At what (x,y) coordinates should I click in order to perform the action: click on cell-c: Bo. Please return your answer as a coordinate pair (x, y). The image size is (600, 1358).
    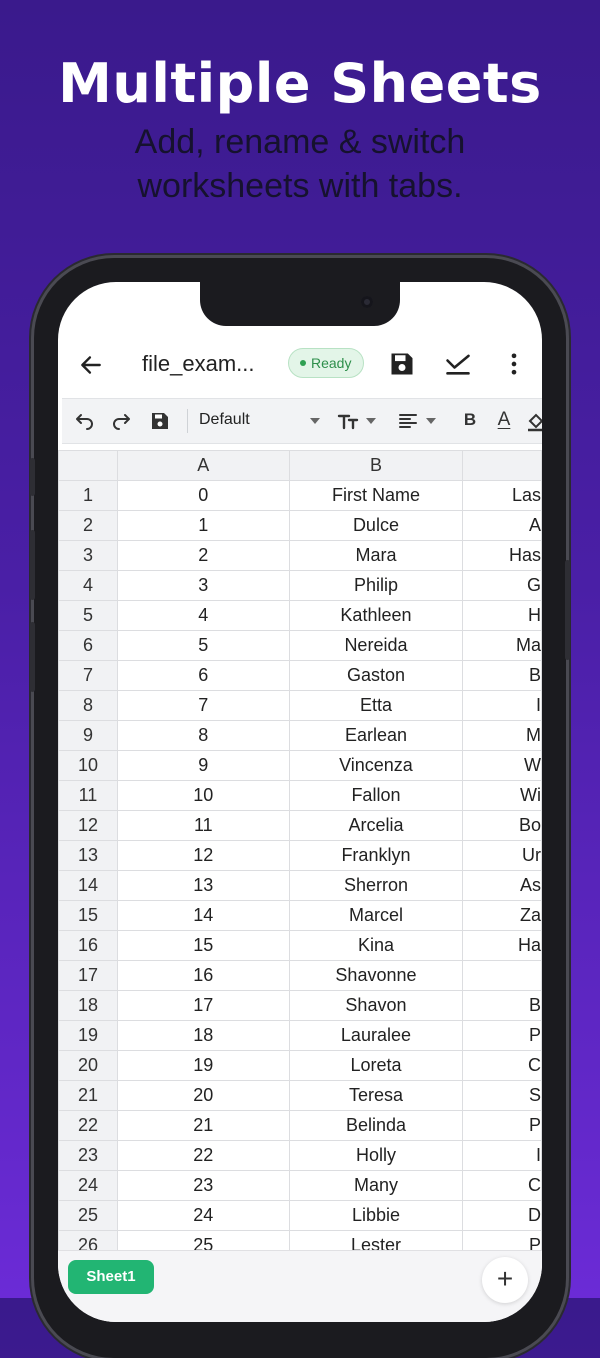
    Looking at the image, I should click on (502, 825).